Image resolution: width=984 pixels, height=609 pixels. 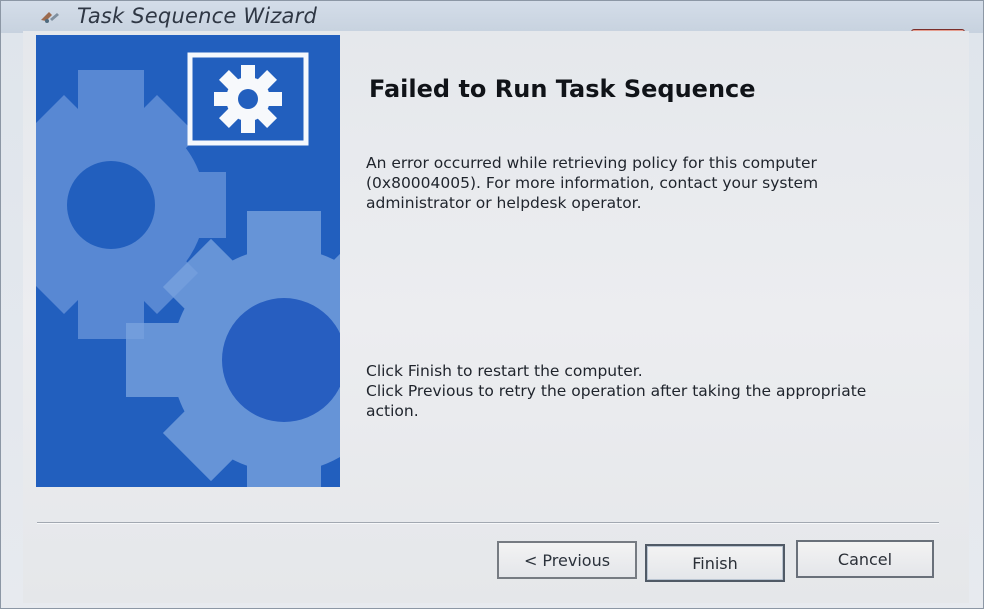 What do you see at coordinates (488, 523) in the screenshot?
I see `button-separator` at bounding box center [488, 523].